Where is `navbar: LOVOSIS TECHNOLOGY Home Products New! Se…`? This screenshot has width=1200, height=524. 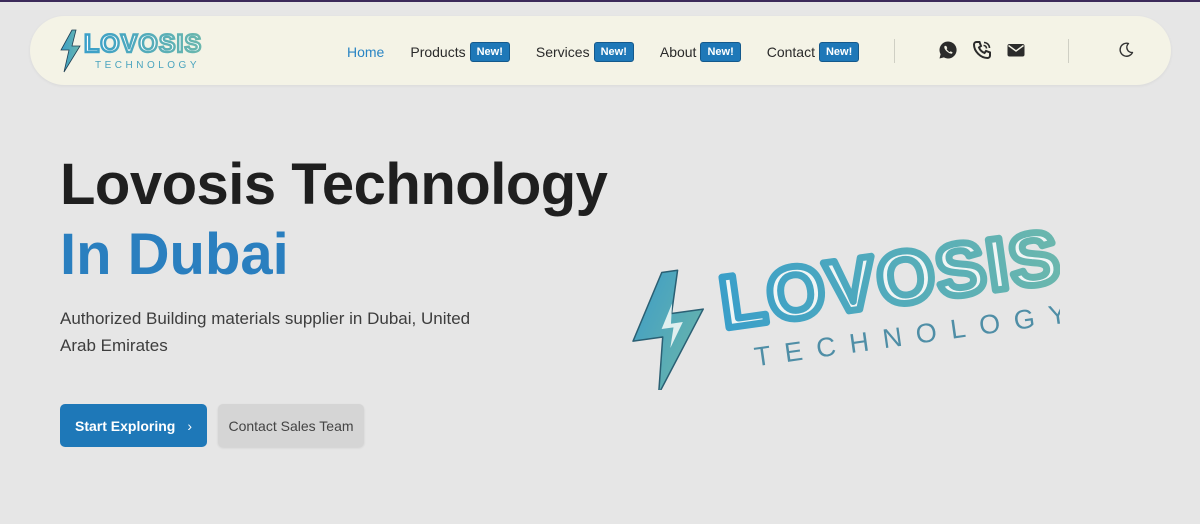 navbar: LOVOSIS TECHNOLOGY Home Products New! Se… is located at coordinates (600, 50).